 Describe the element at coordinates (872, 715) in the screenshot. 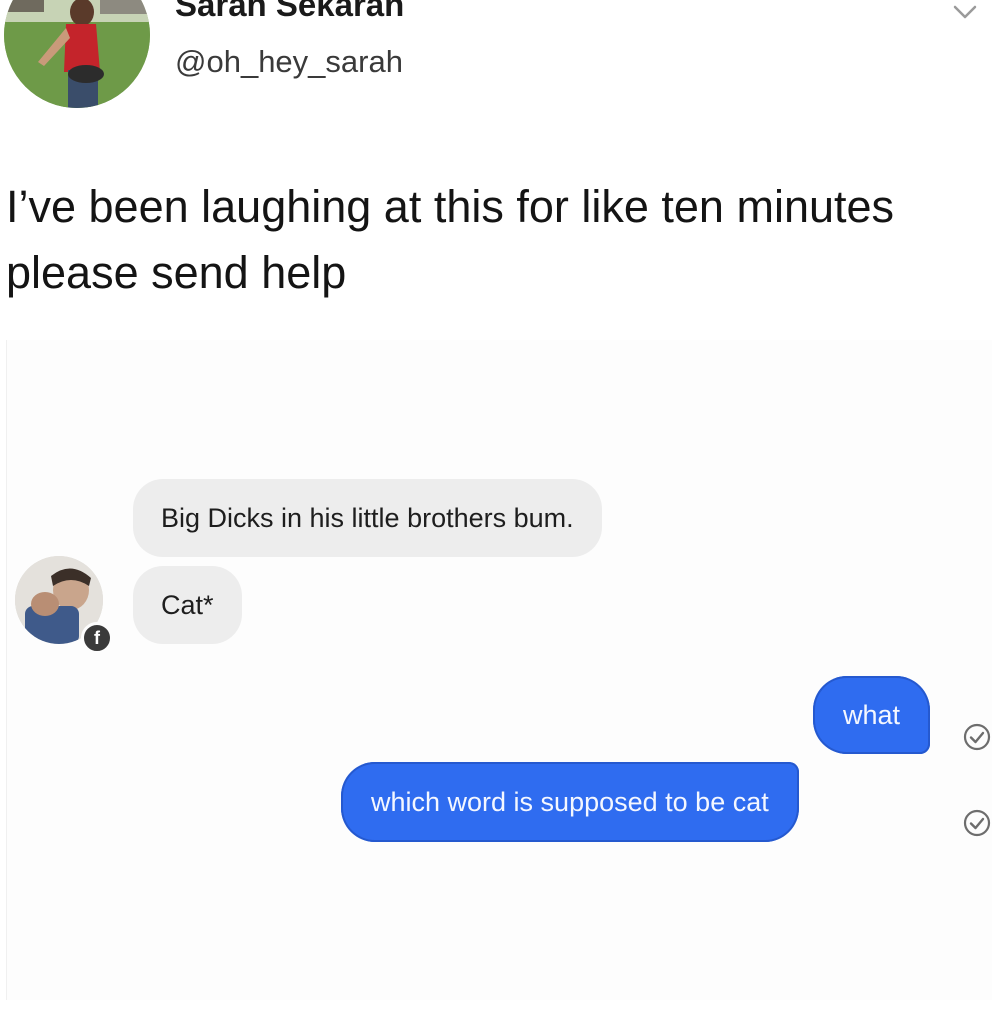

I see `outgoing-message: what` at that location.